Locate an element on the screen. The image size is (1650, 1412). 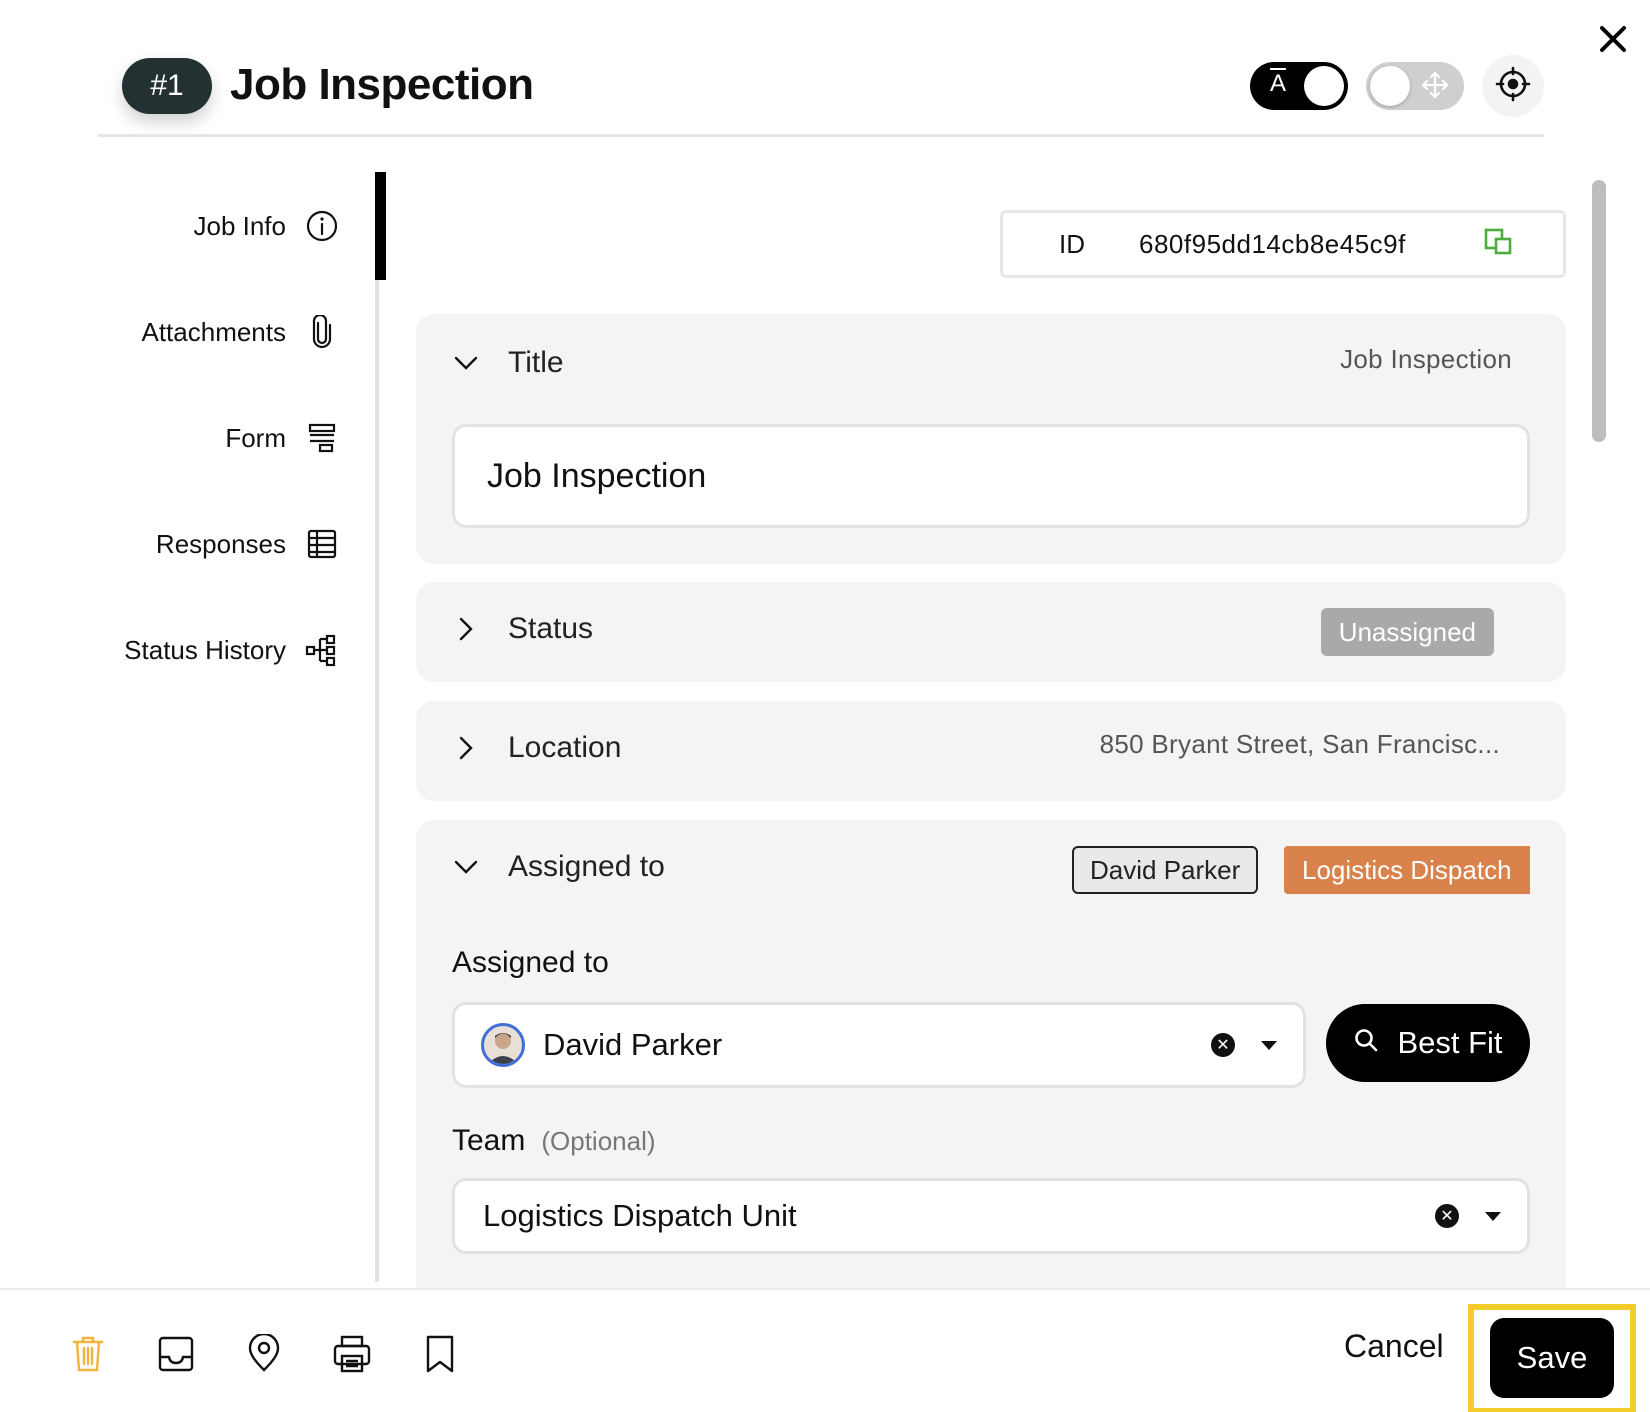
status-badge: Unassigned is located at coordinates (1407, 632).